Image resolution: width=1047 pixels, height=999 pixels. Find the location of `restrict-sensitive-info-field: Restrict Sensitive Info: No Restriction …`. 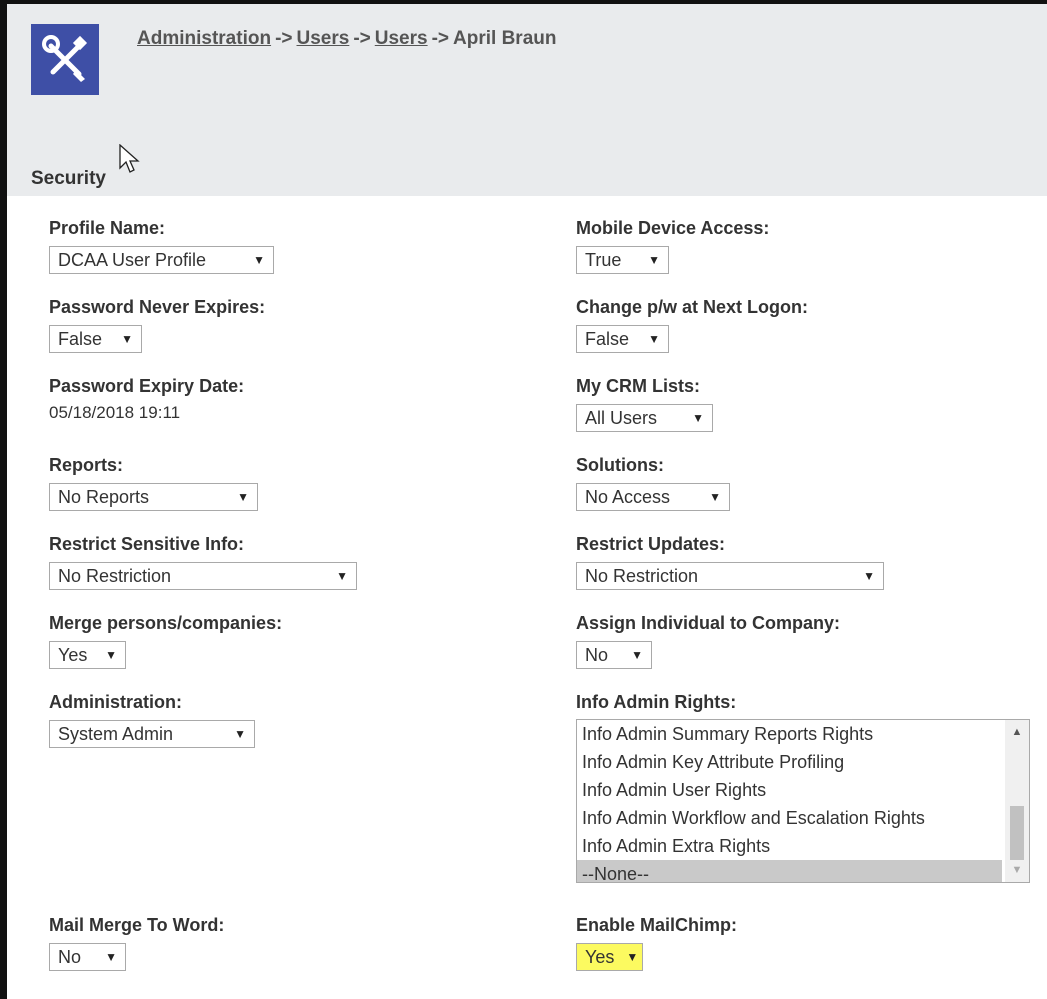

restrict-sensitive-info-field: Restrict Sensitive Info: No Restriction … is located at coordinates (203, 562).